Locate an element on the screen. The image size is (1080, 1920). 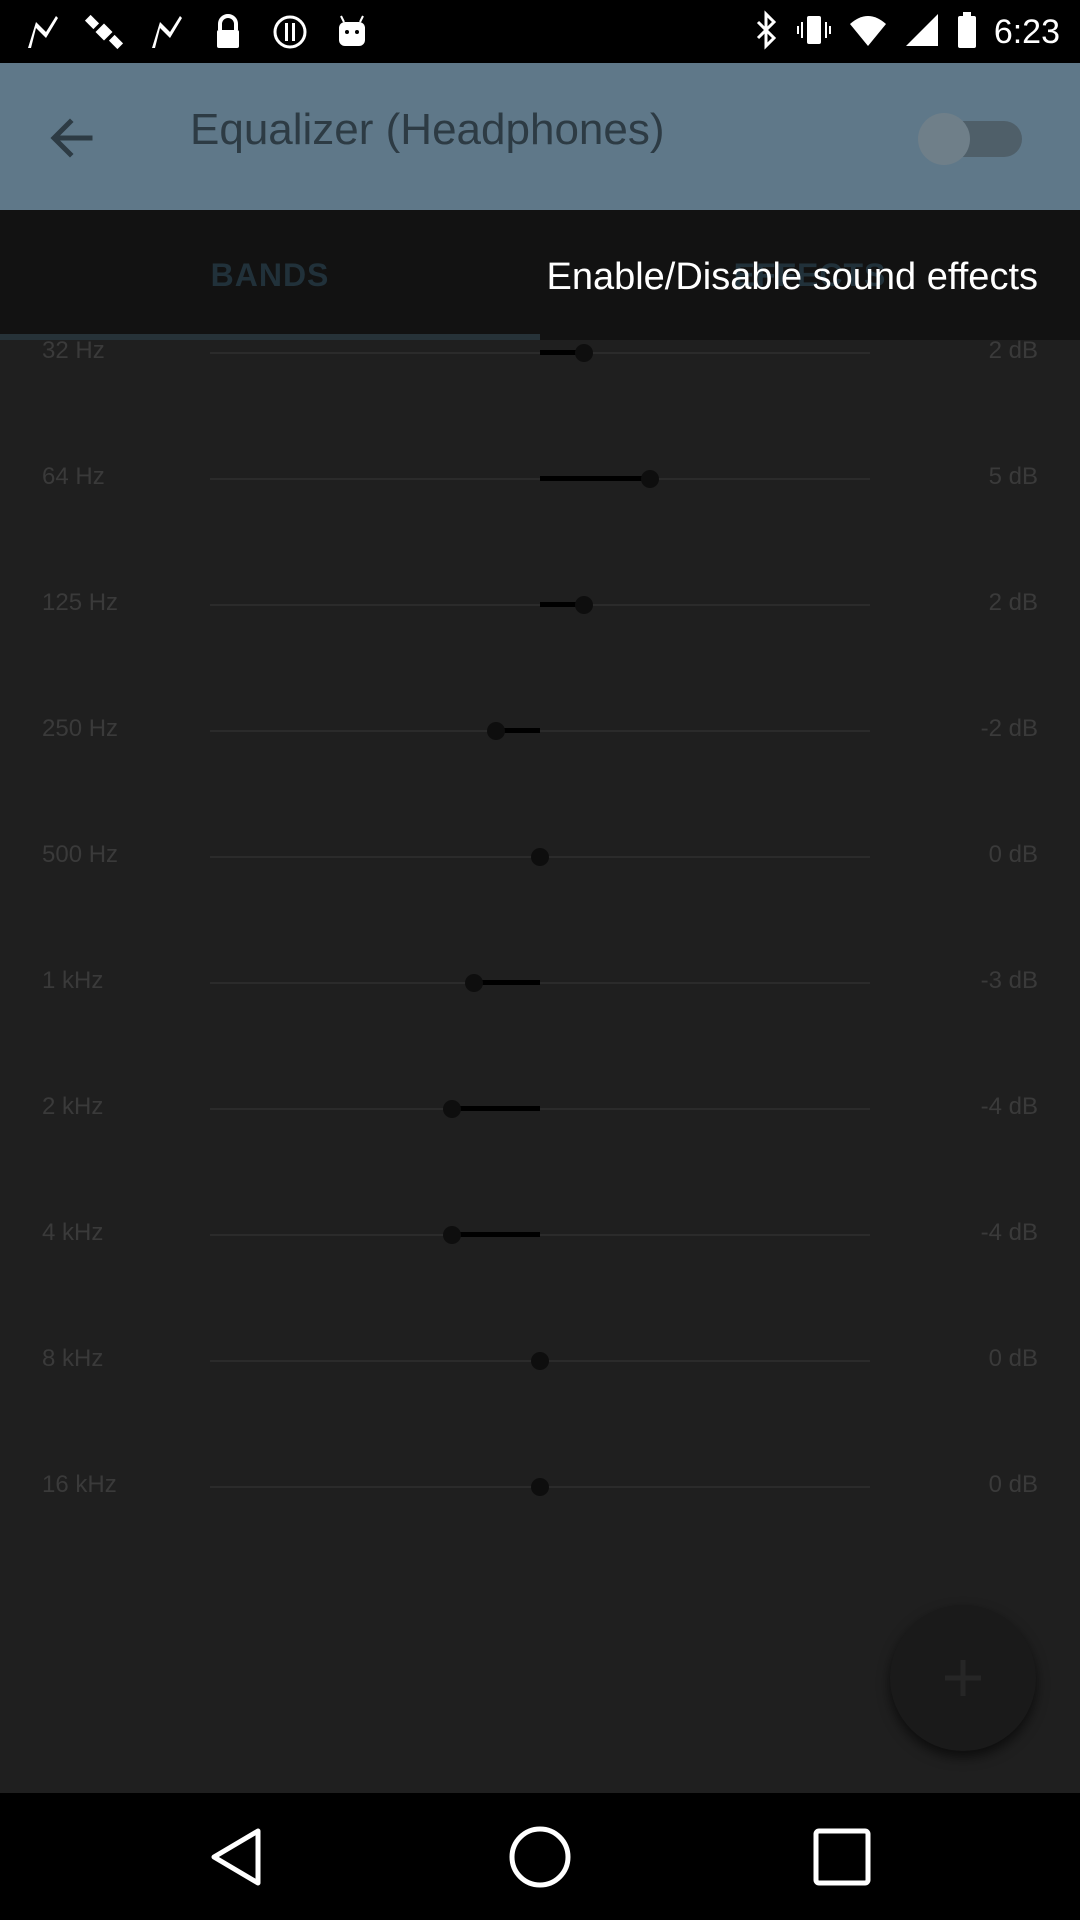
band-row: 64 Hz 5 dB is located at coordinates (540, 479).